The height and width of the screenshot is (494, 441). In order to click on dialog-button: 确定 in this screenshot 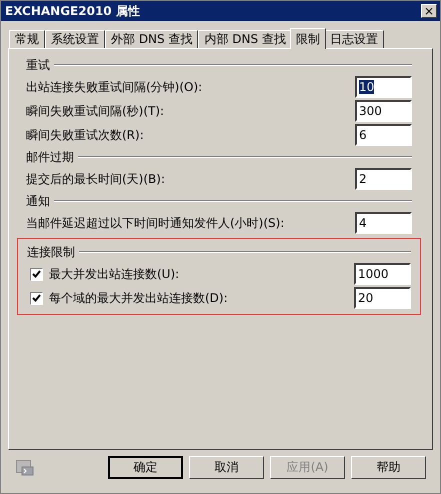, I will do `click(145, 467)`.